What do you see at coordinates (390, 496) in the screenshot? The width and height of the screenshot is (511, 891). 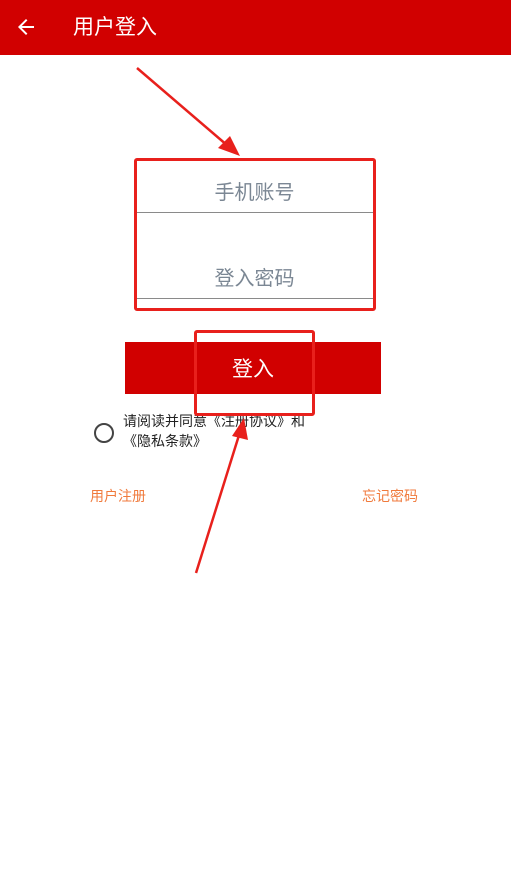 I see `forgot-password-link: 忘记密码` at bounding box center [390, 496].